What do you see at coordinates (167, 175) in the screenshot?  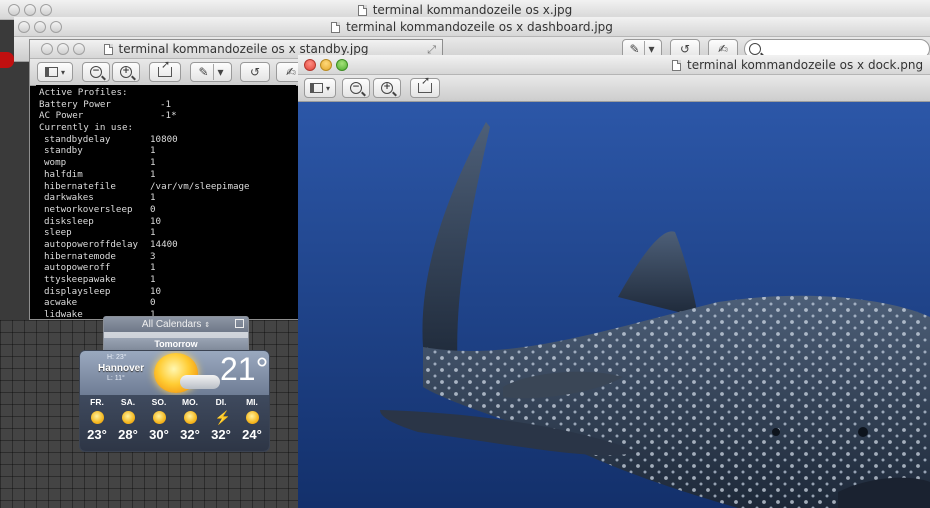 I see `terminal-line: halfdim 1` at bounding box center [167, 175].